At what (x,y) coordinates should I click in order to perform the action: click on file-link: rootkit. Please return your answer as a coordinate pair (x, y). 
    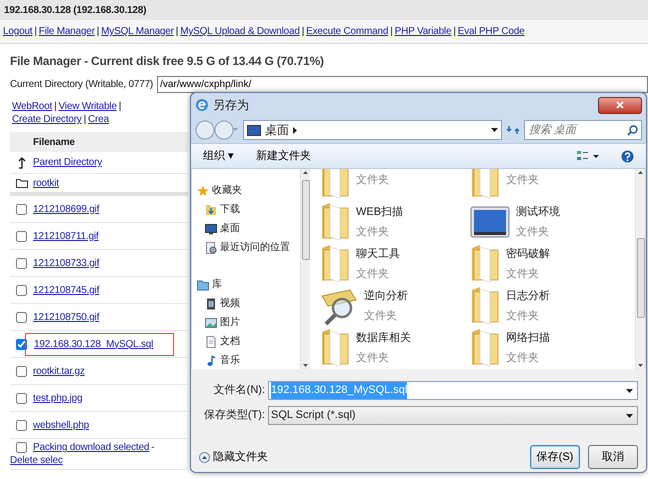
    Looking at the image, I should click on (46, 183).